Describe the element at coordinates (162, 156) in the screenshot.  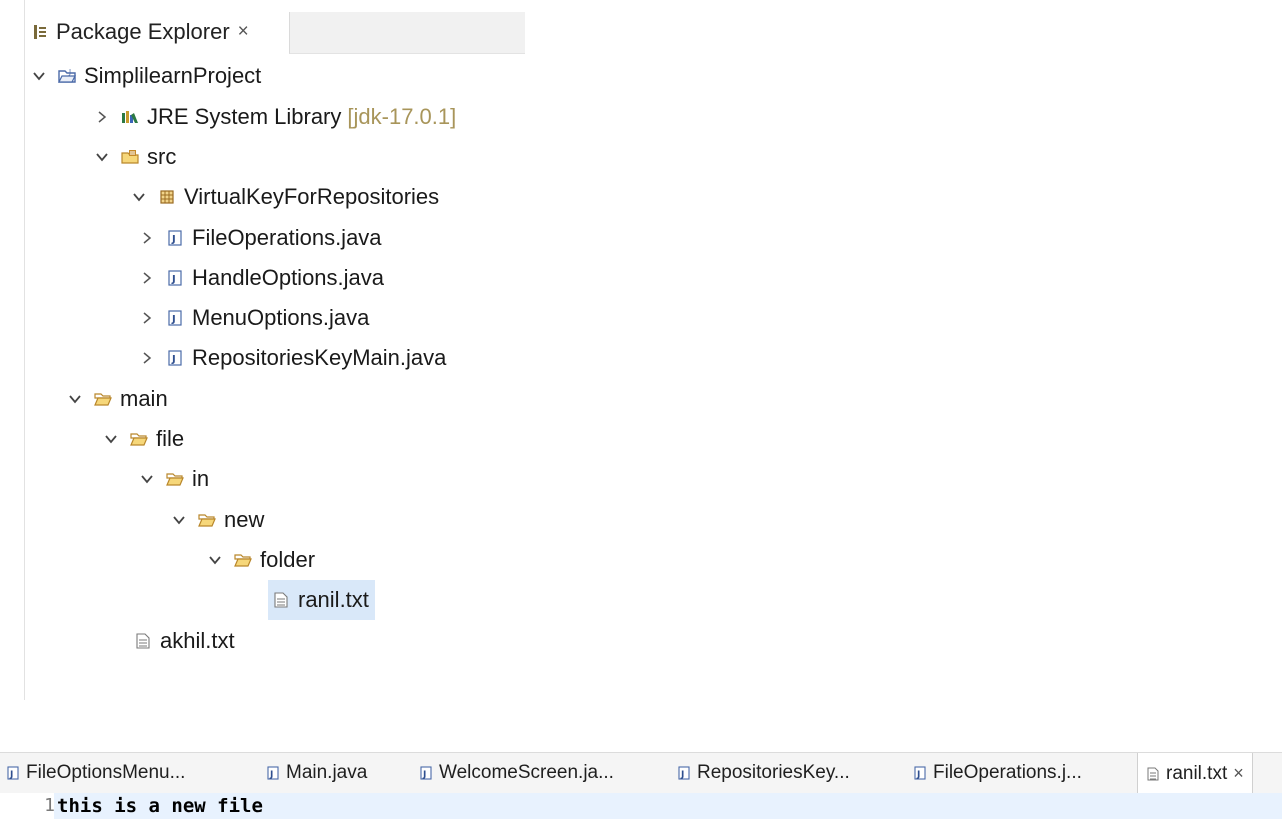
I see `tree-item-label: src` at that location.